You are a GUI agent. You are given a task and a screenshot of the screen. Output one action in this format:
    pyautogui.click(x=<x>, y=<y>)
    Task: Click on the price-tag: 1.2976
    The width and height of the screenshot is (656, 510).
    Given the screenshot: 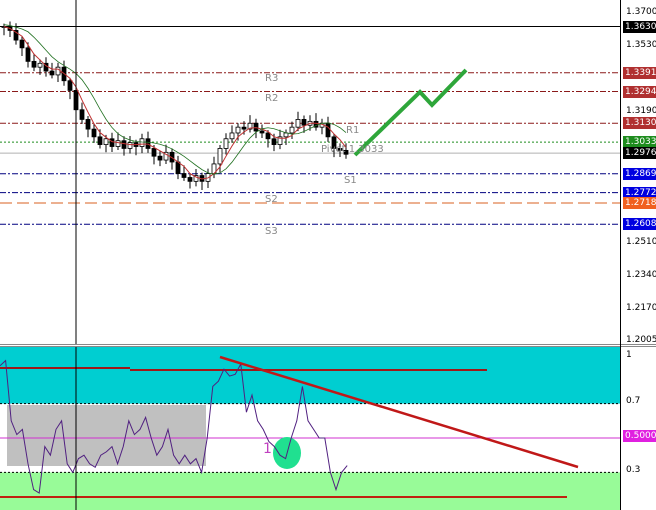 What is the action you would take?
    pyautogui.click(x=639, y=153)
    